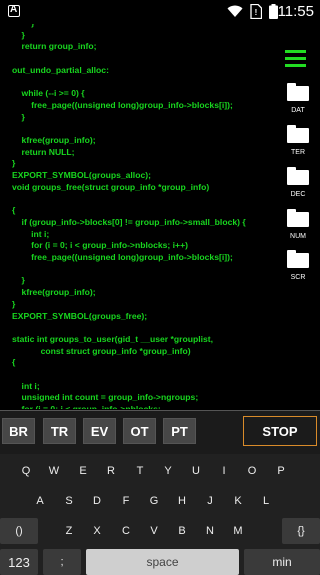 The height and width of the screenshot is (575, 320). Describe the element at coordinates (97, 531) in the screenshot. I see `key-x: X` at that location.